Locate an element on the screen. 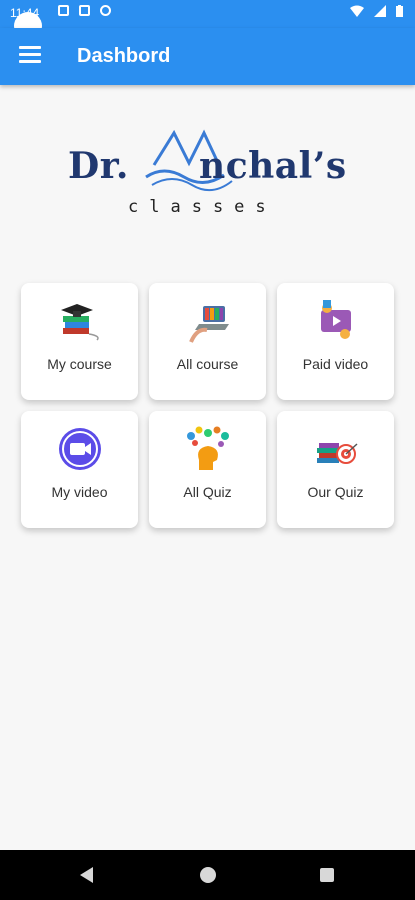  signal-icon is located at coordinates (380, 11).